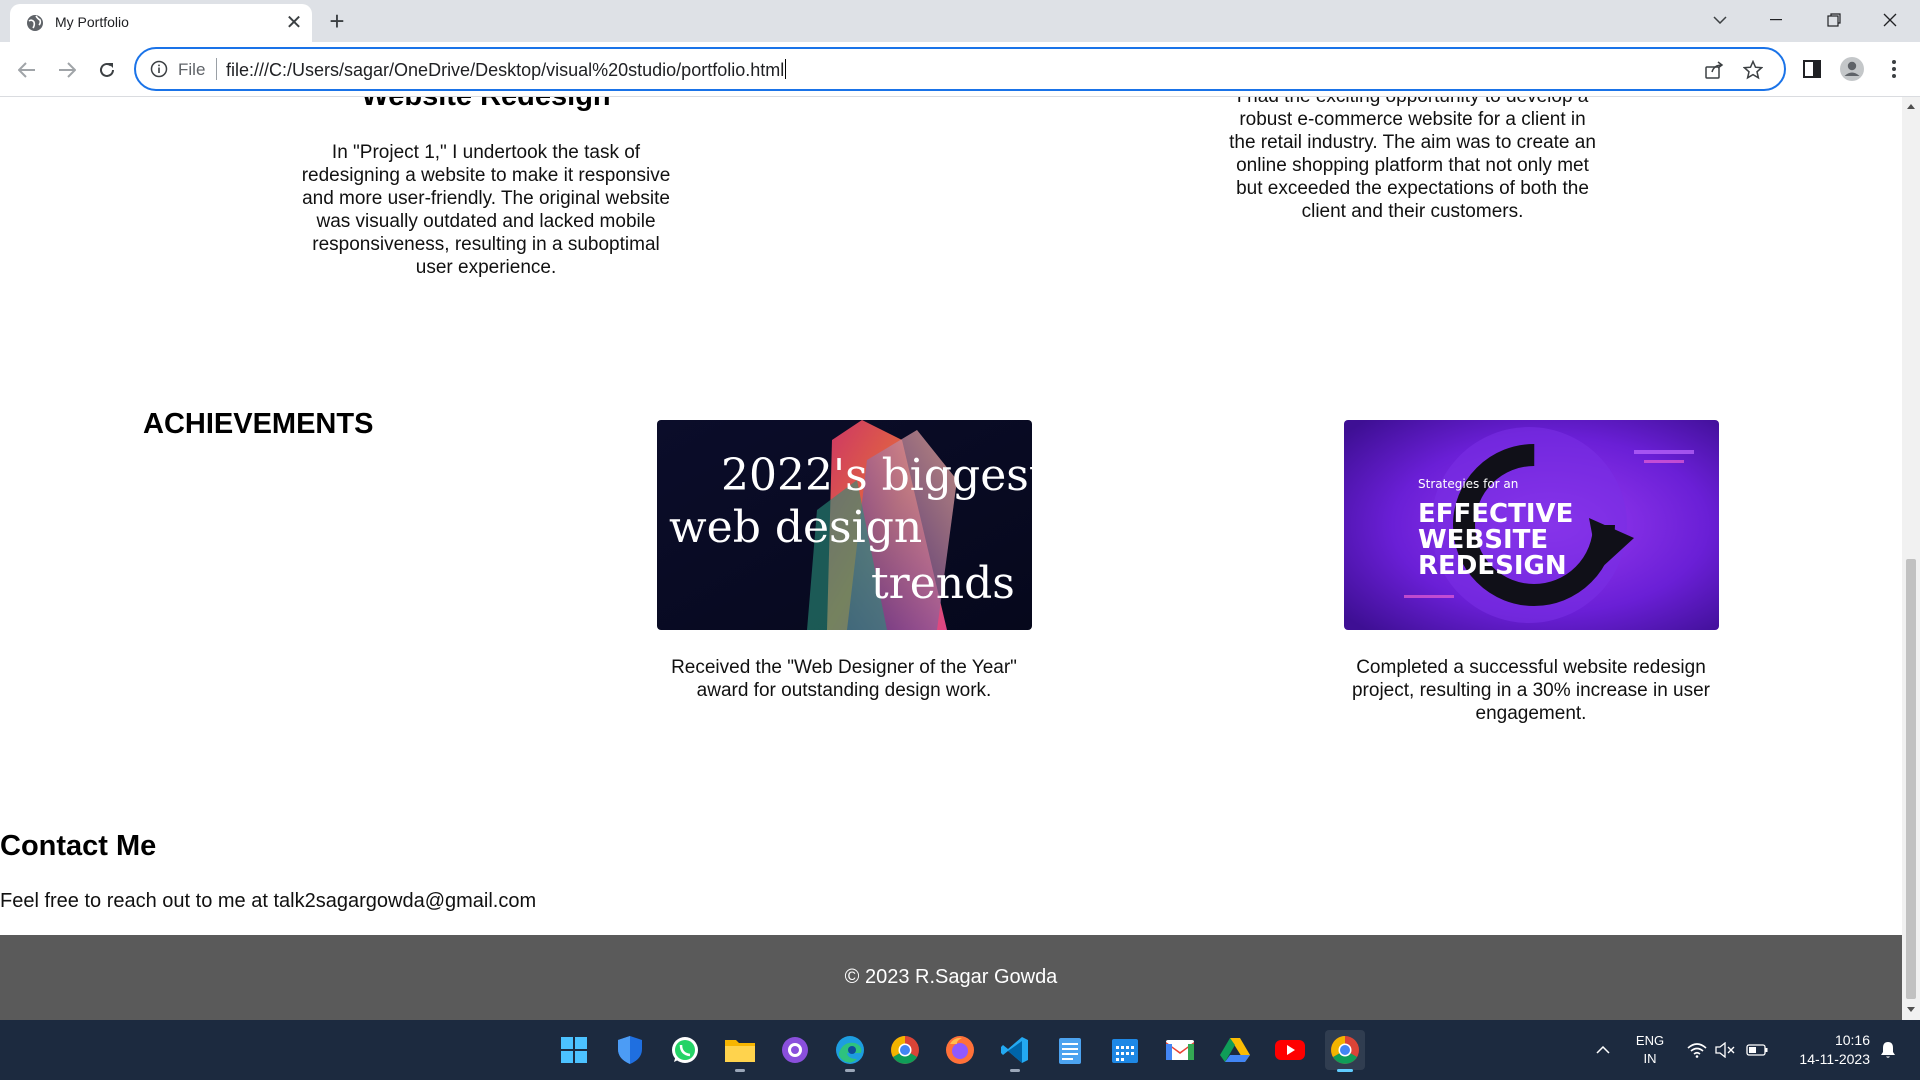 This screenshot has width=1920, height=1080. Describe the element at coordinates (1290, 1050) in the screenshot. I see `youtube-icon` at that location.